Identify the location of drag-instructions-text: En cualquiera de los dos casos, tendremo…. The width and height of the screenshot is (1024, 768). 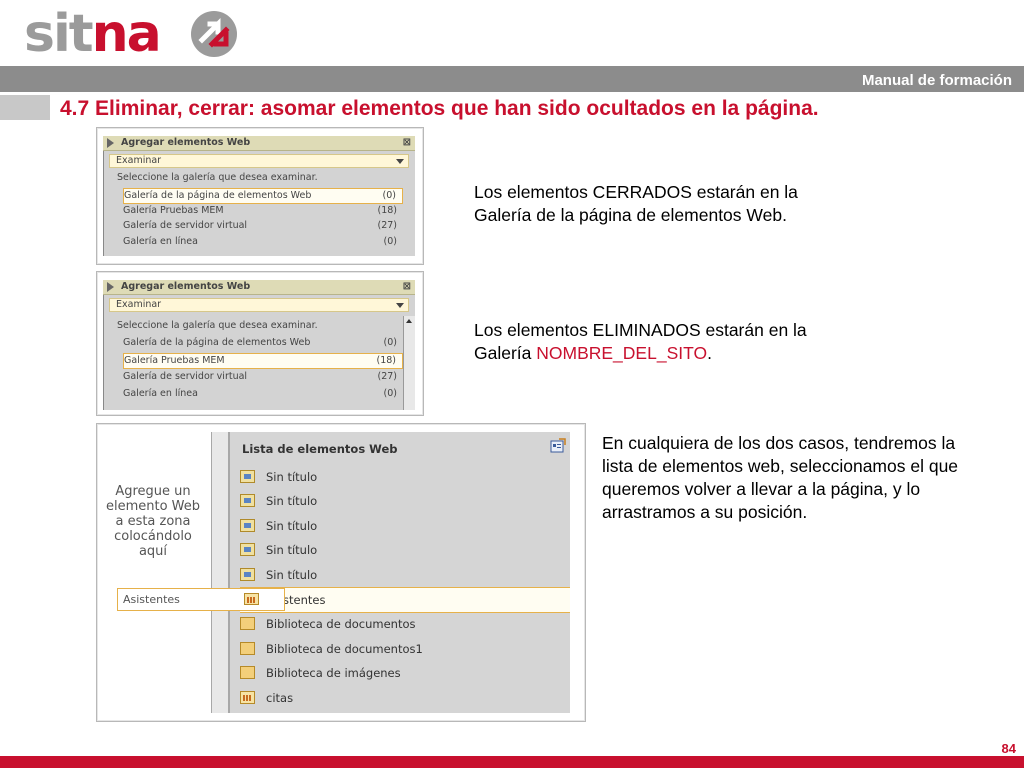
(780, 477).